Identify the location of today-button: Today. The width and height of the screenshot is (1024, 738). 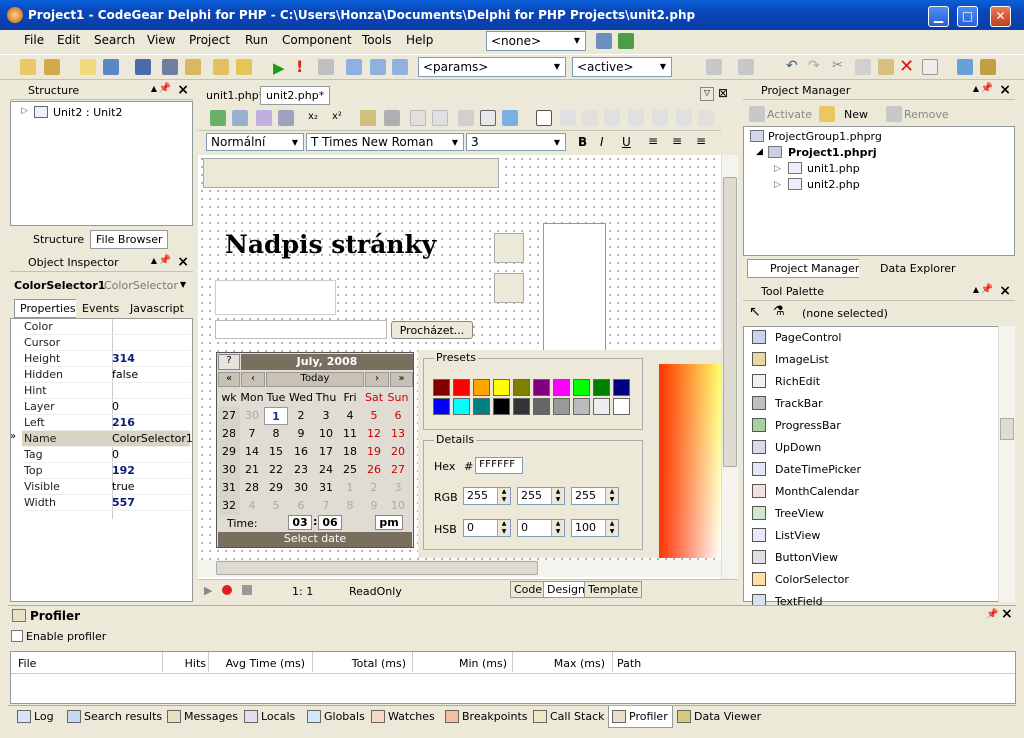
(315, 379).